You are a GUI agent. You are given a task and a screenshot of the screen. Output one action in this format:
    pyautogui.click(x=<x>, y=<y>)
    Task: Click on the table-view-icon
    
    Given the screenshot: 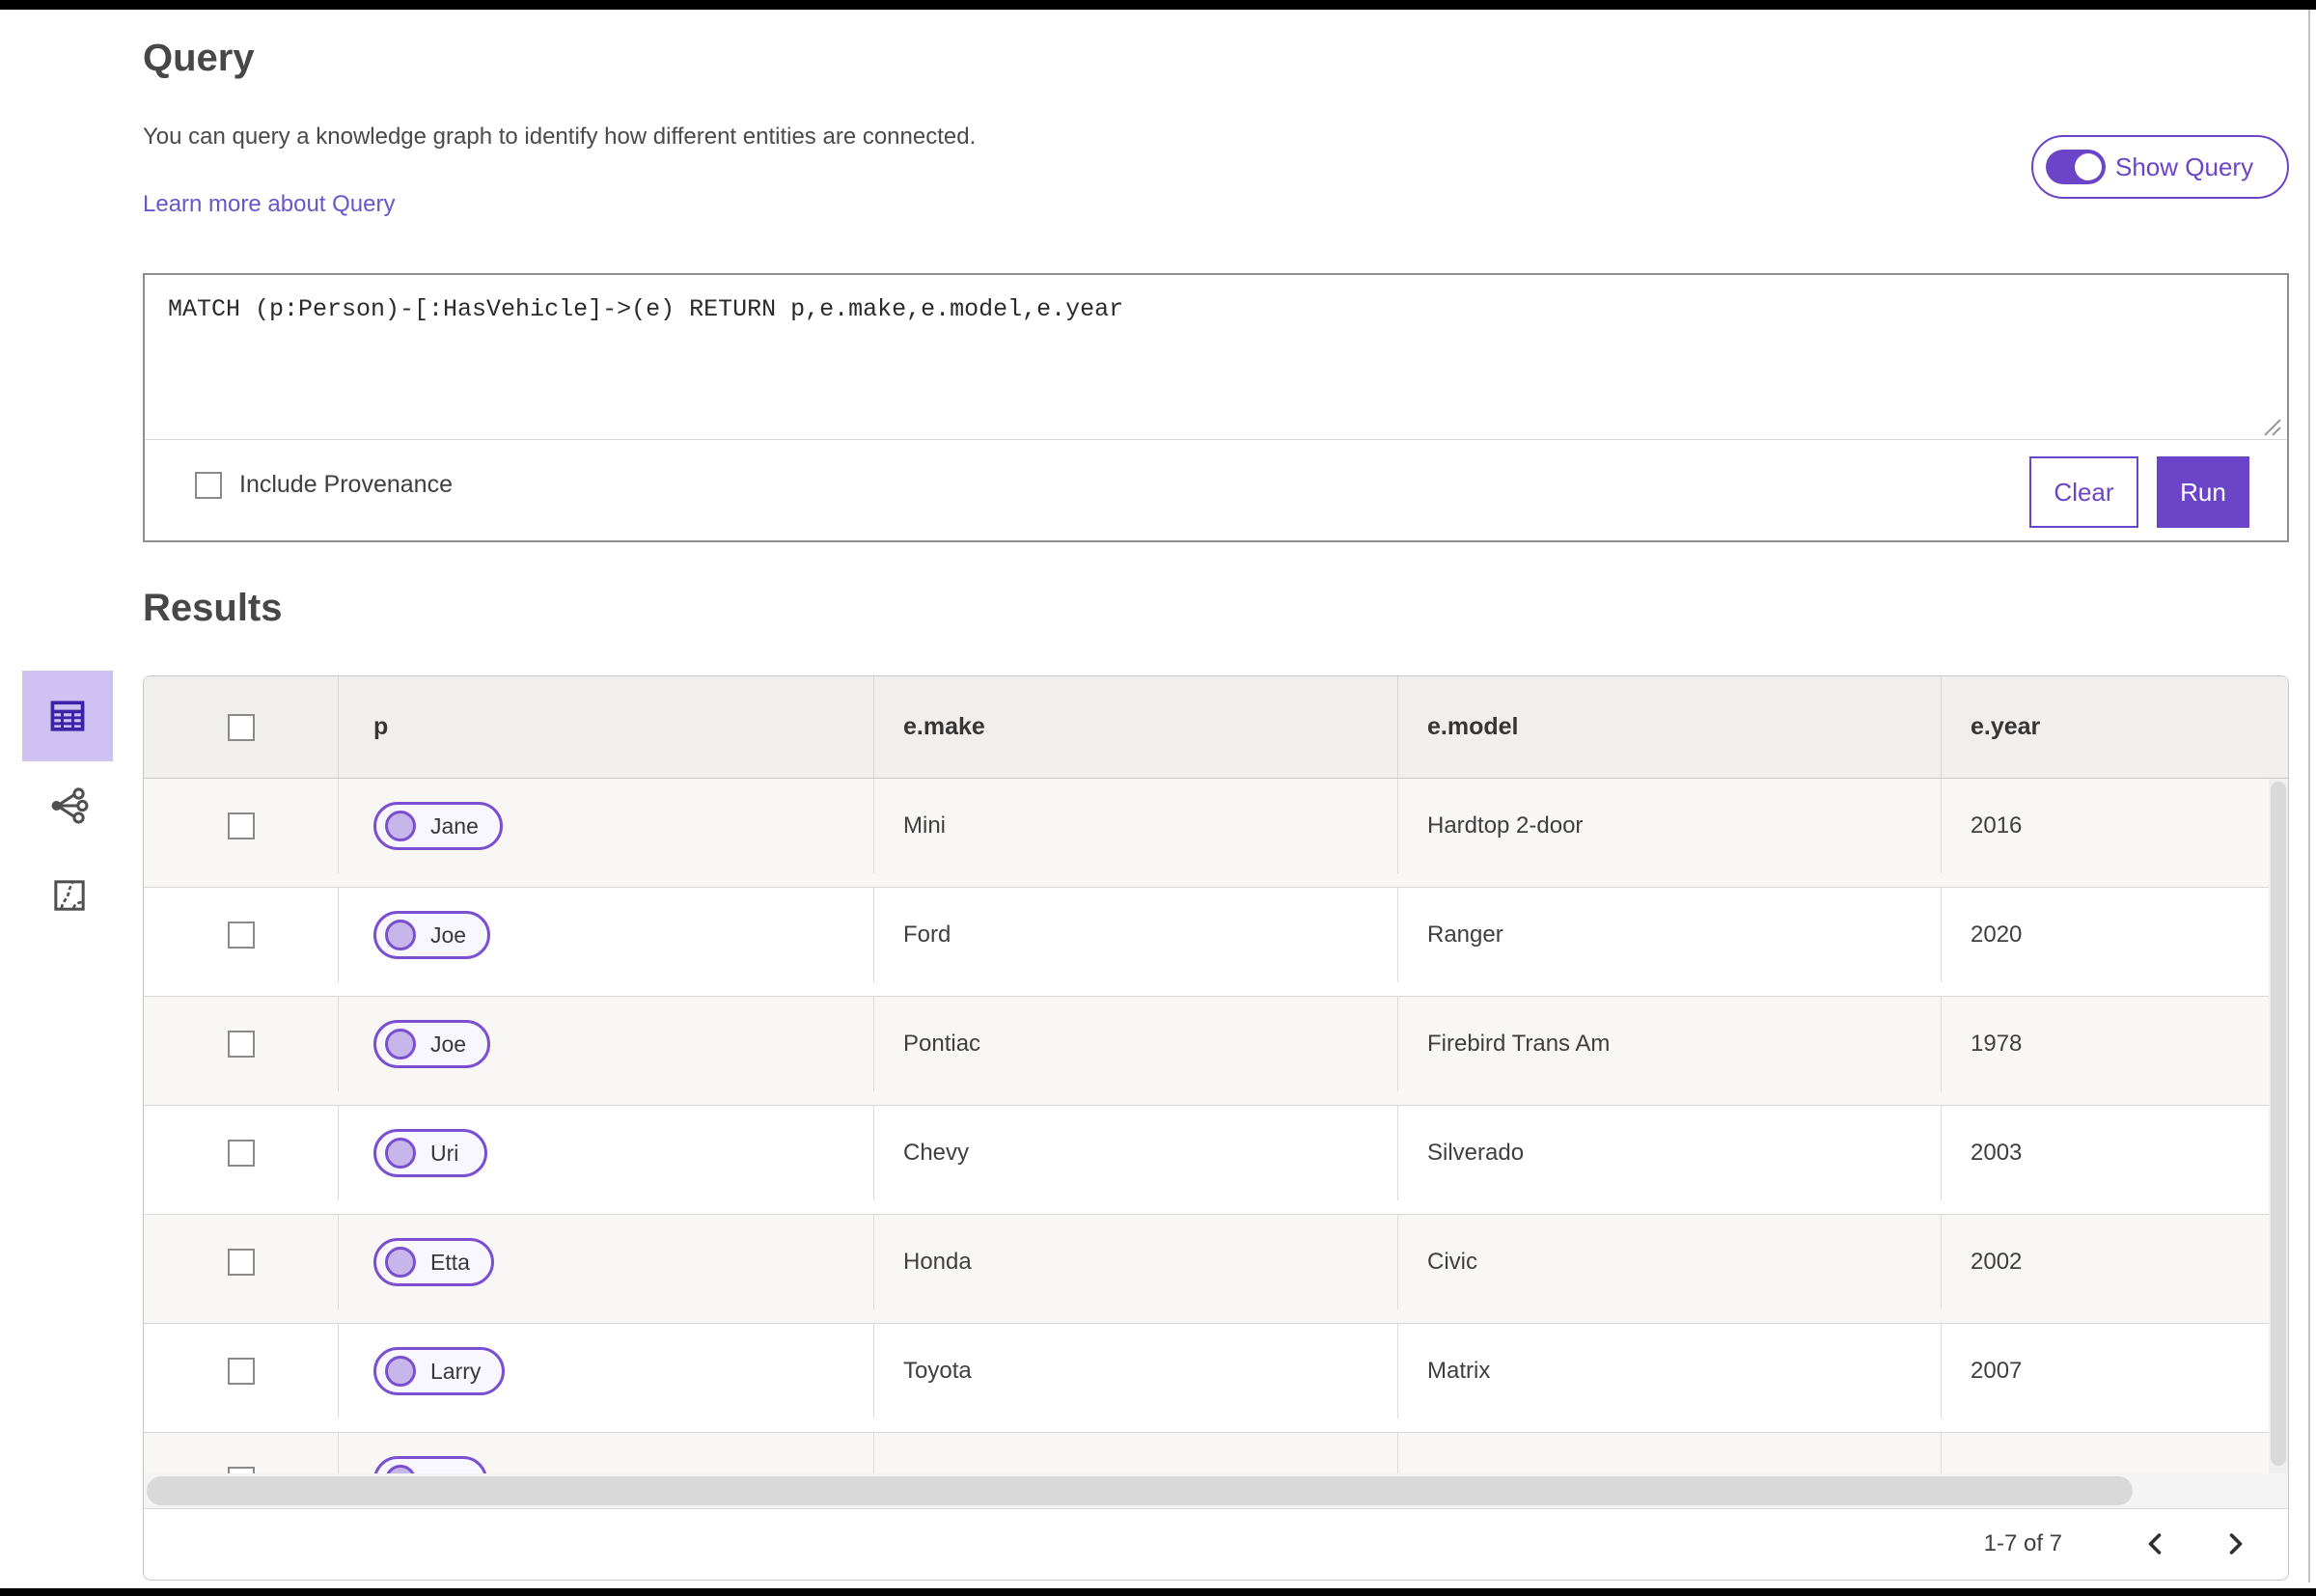 What is the action you would take?
    pyautogui.click(x=67, y=716)
    